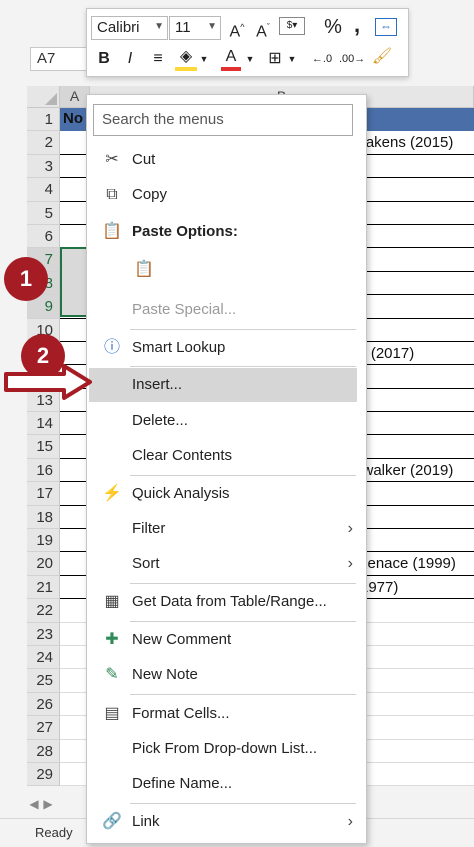 The height and width of the screenshot is (847, 474). I want to click on menu-item-label: New Note, so click(165, 674).